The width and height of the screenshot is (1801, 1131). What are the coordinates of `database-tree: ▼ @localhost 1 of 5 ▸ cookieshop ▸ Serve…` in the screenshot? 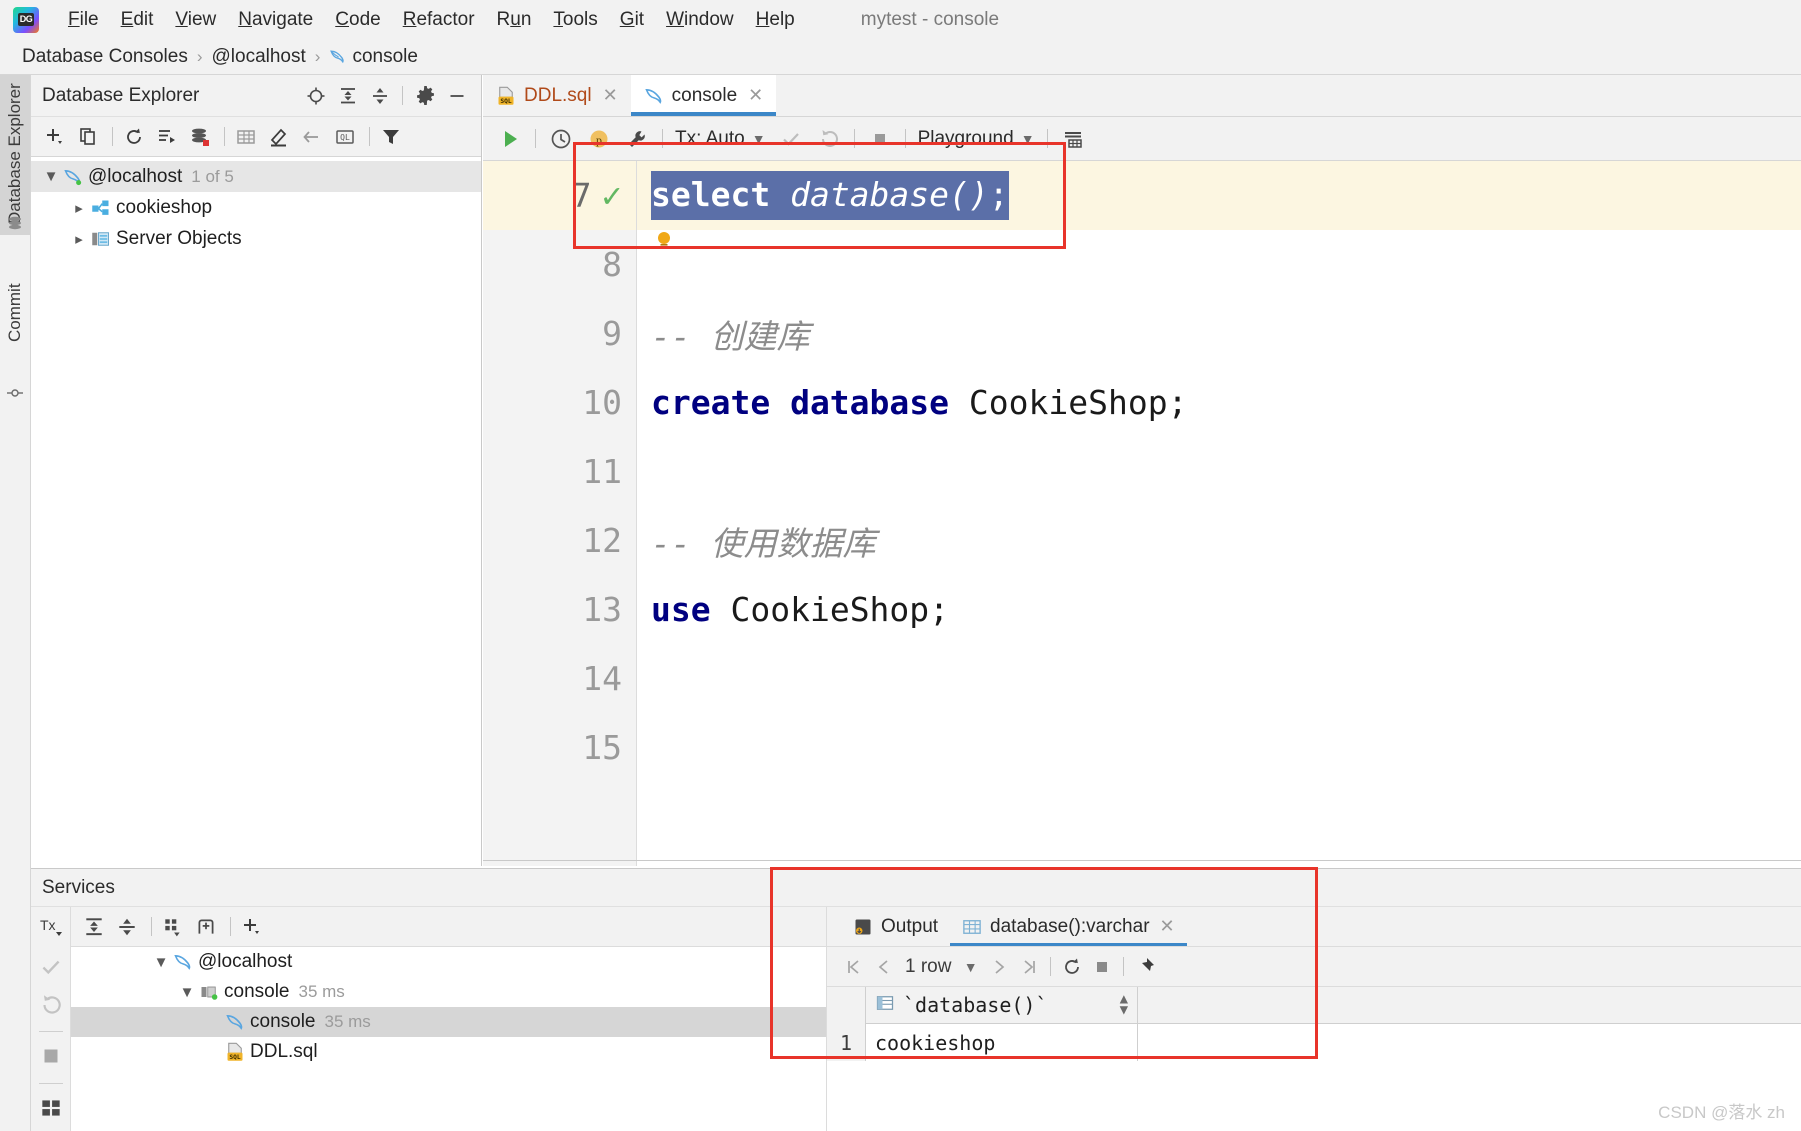 It's located at (256, 205).